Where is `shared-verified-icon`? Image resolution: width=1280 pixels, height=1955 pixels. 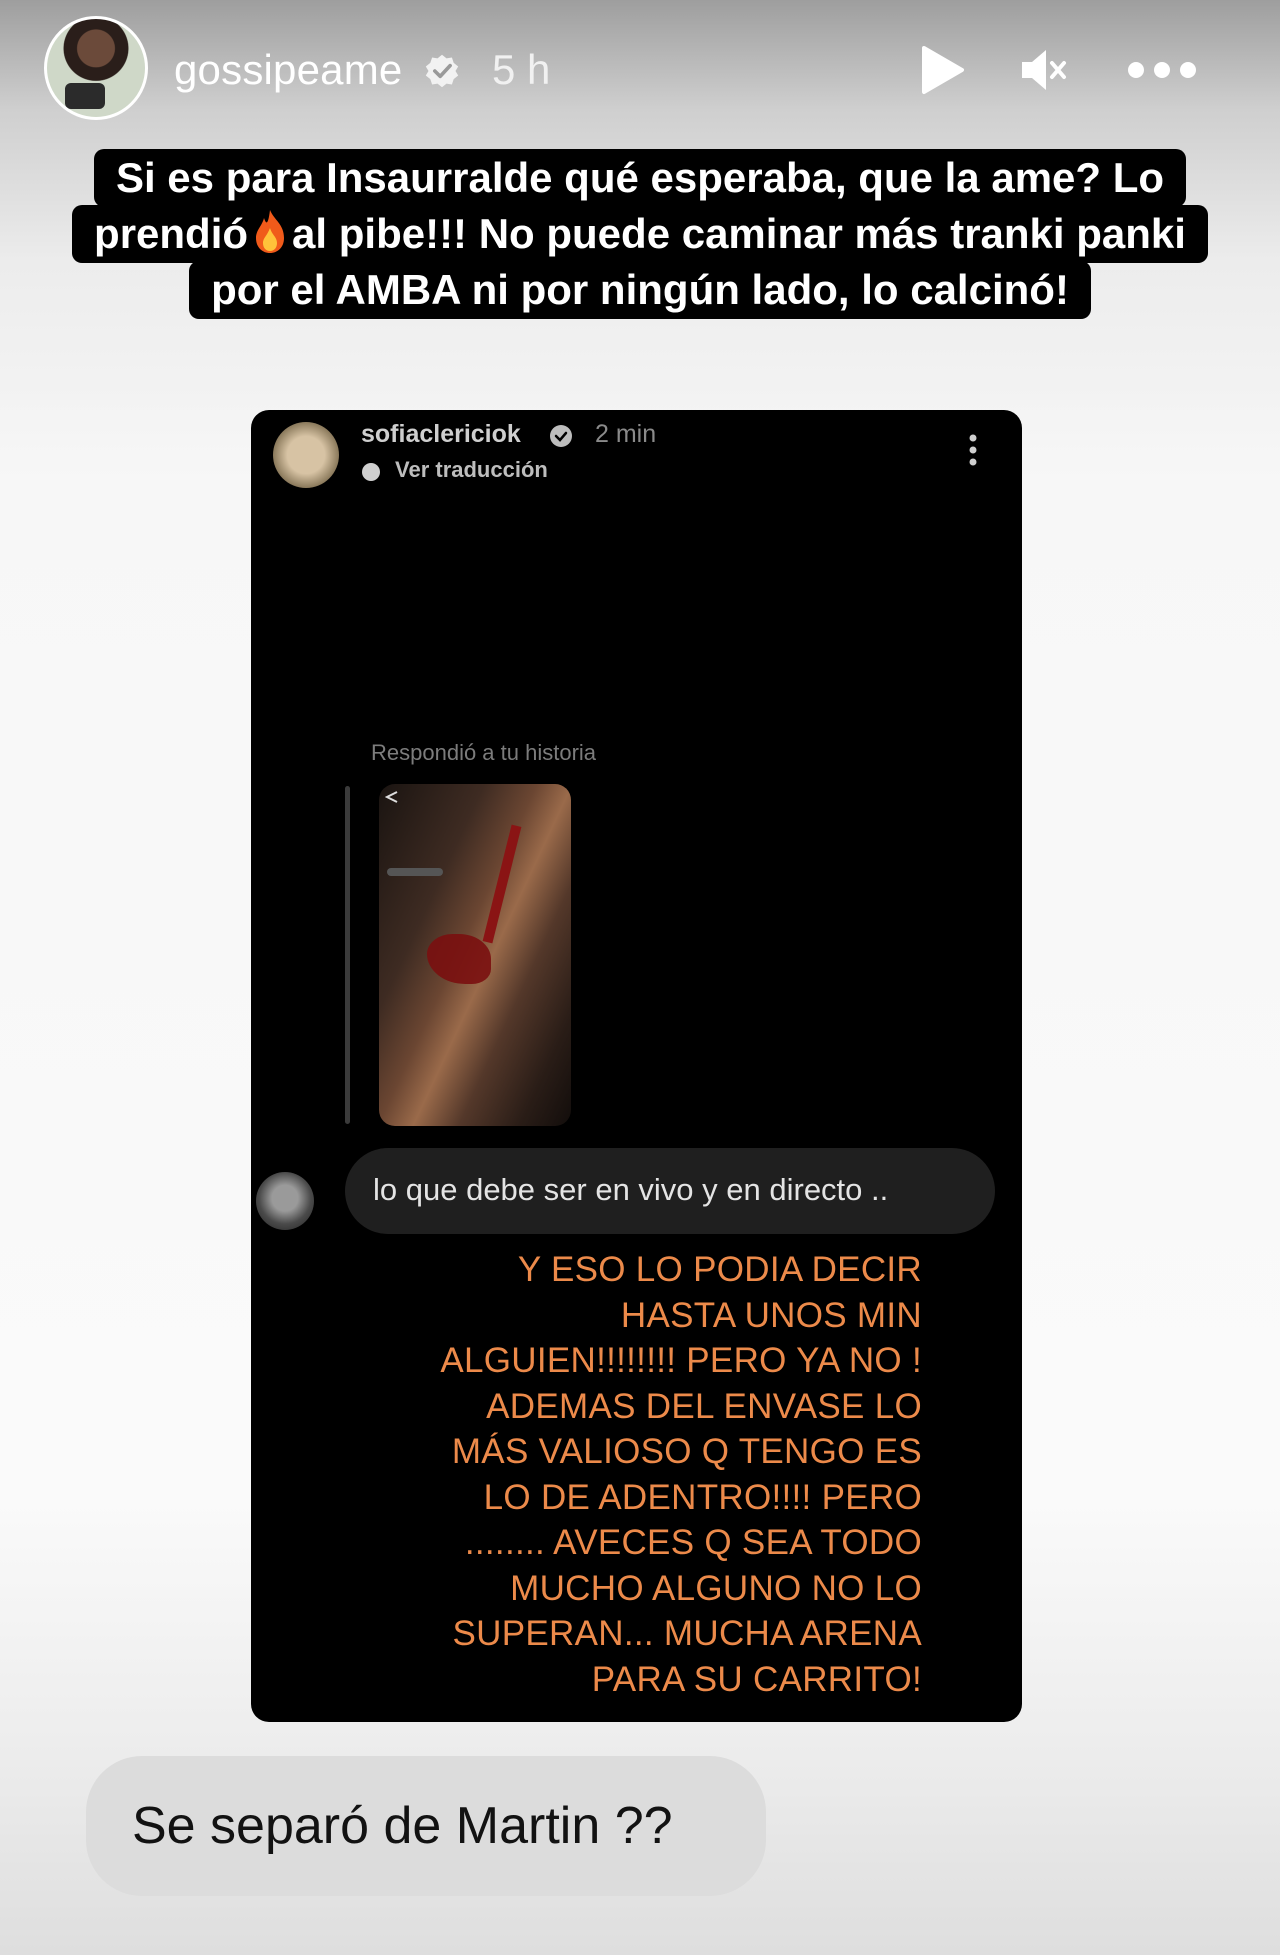 shared-verified-icon is located at coordinates (561, 436).